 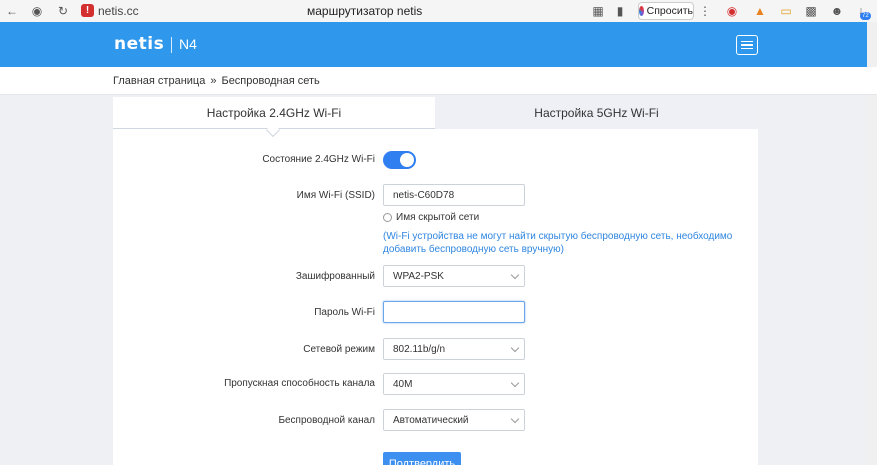 I want to click on tab-5ghz: Настройка 5GHz Wi-Fi, so click(x=596, y=113).